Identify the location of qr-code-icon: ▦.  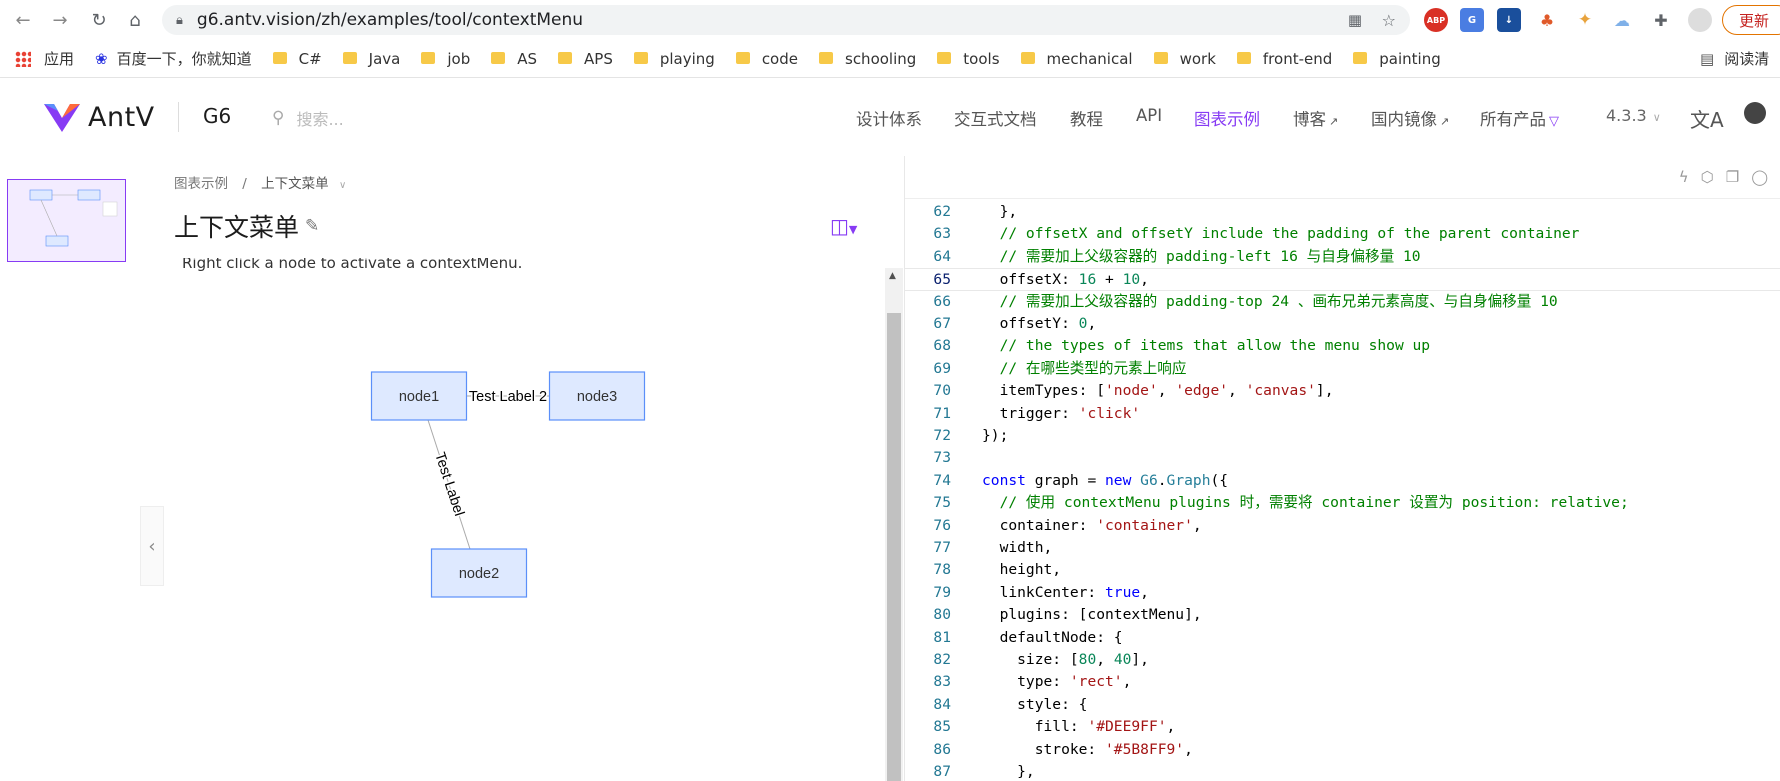
(1355, 20).